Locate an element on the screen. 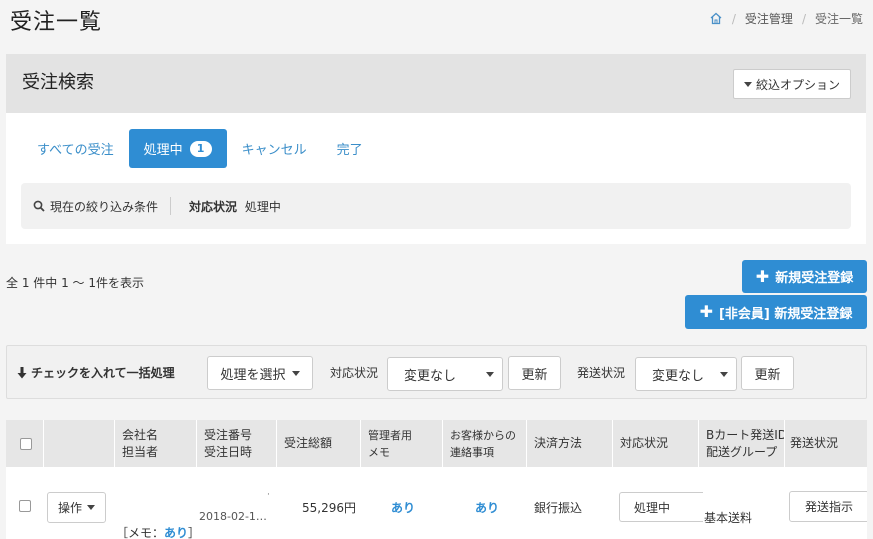  filter-option-button: 絞込オプション is located at coordinates (792, 84).